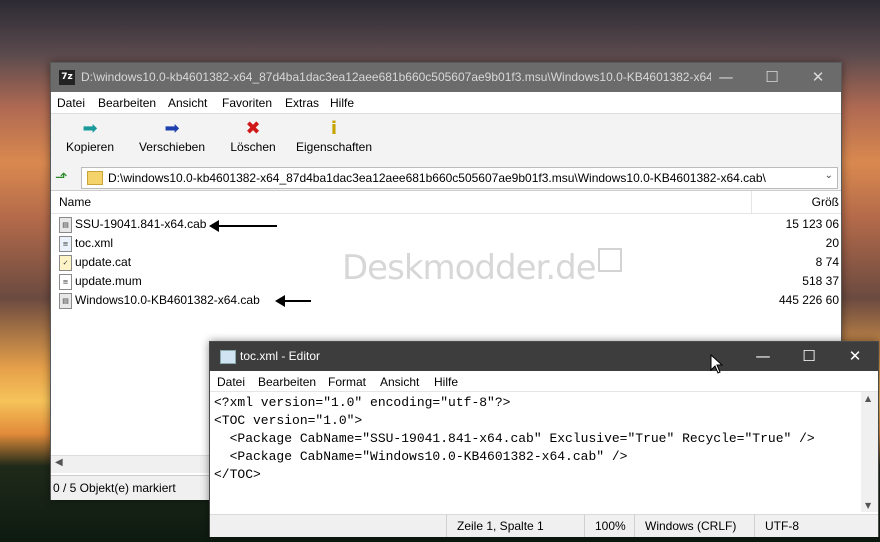 This screenshot has height=542, width=880. I want to click on file-size: 15 123 06, so click(812, 224).